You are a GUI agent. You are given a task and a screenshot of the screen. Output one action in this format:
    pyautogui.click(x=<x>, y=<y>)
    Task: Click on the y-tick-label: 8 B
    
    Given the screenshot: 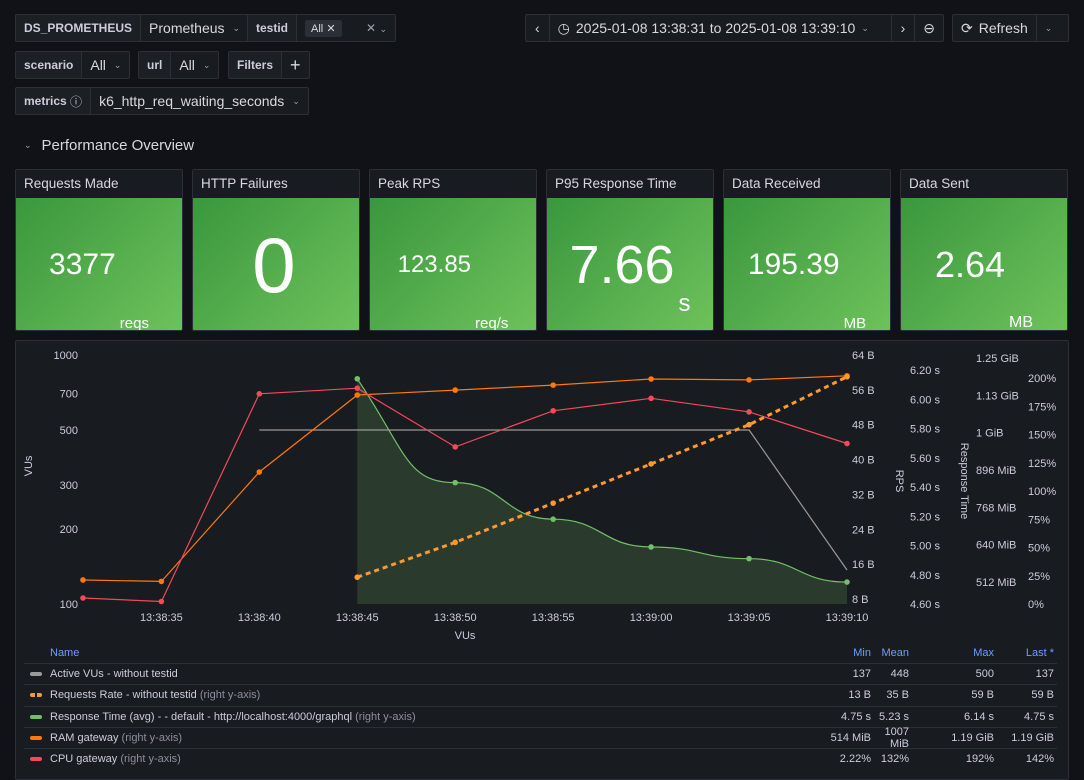 What is the action you would take?
    pyautogui.click(x=860, y=600)
    